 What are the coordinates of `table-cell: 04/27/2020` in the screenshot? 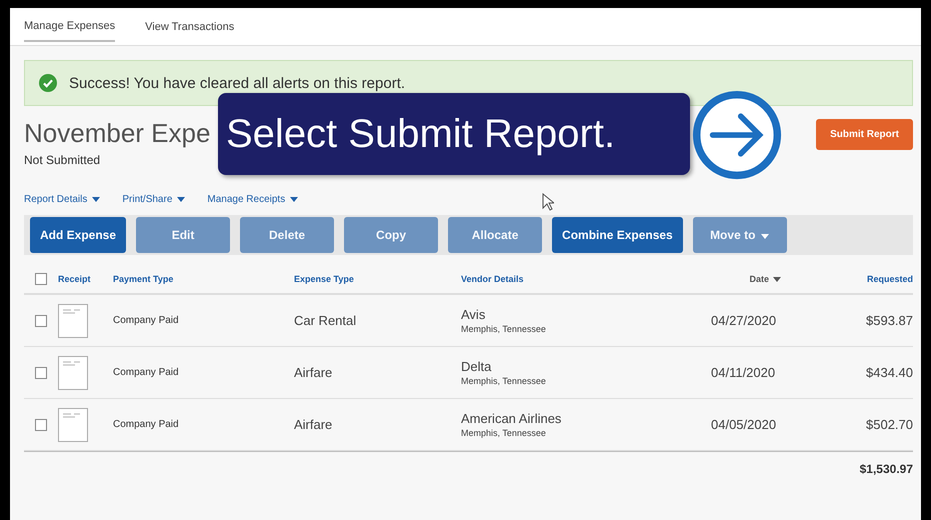 It's located at (756, 321).